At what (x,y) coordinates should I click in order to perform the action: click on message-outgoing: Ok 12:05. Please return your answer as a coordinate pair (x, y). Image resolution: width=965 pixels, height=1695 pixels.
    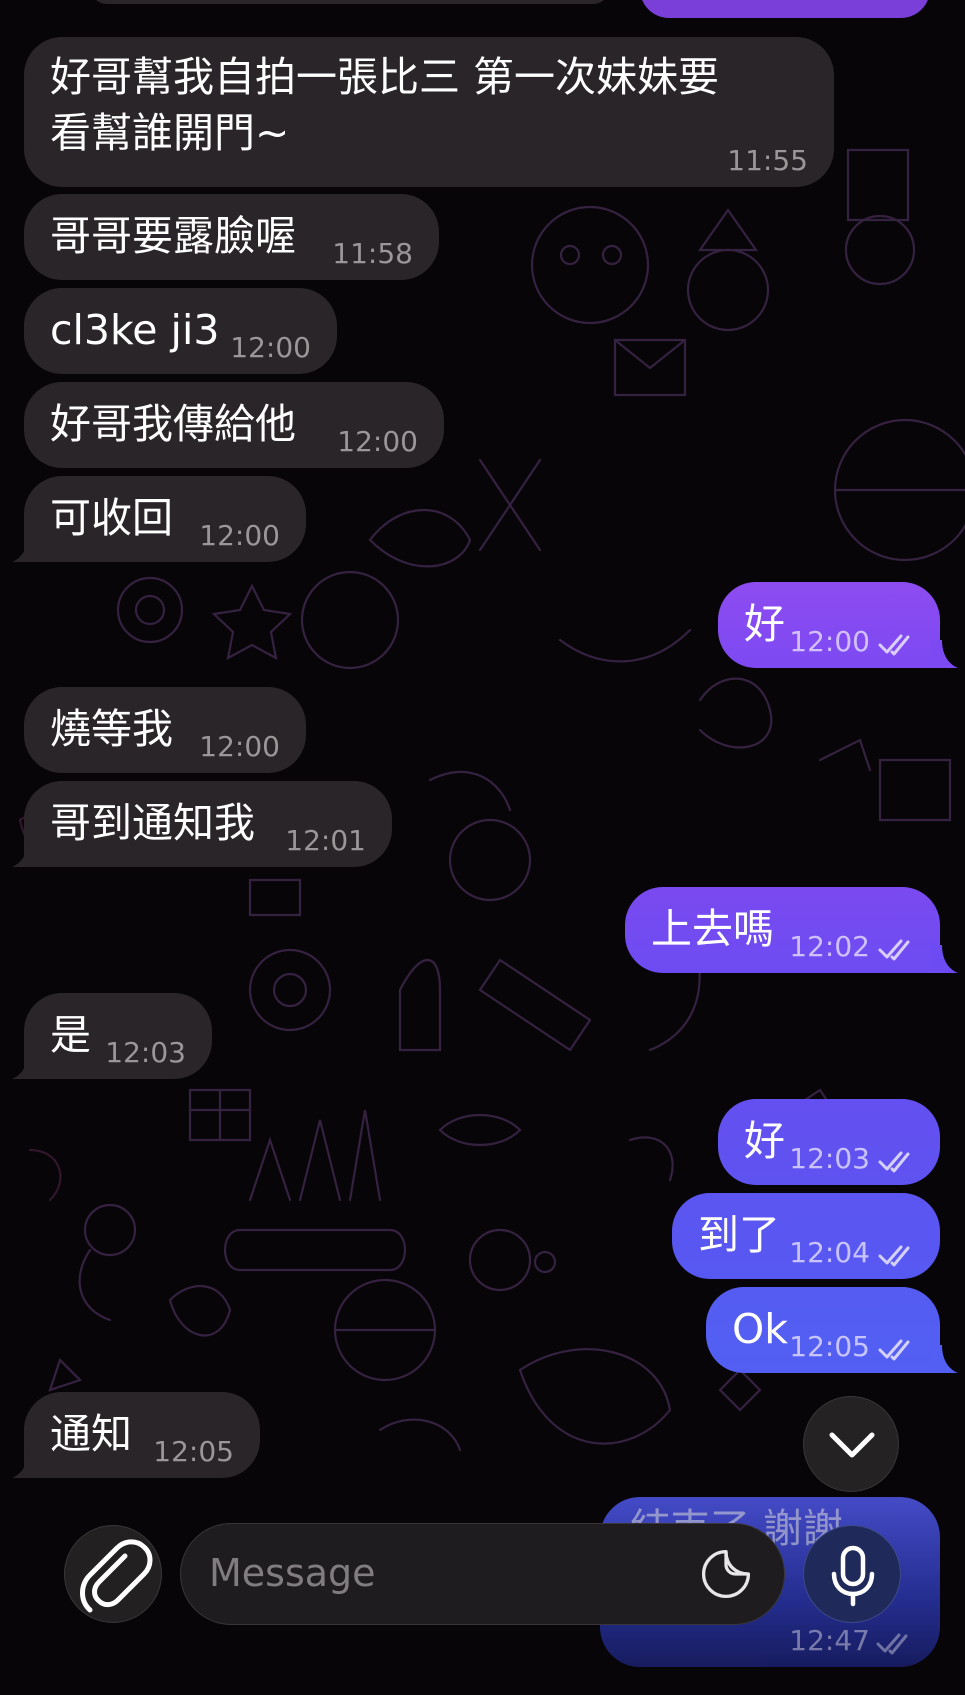
    Looking at the image, I should click on (823, 1330).